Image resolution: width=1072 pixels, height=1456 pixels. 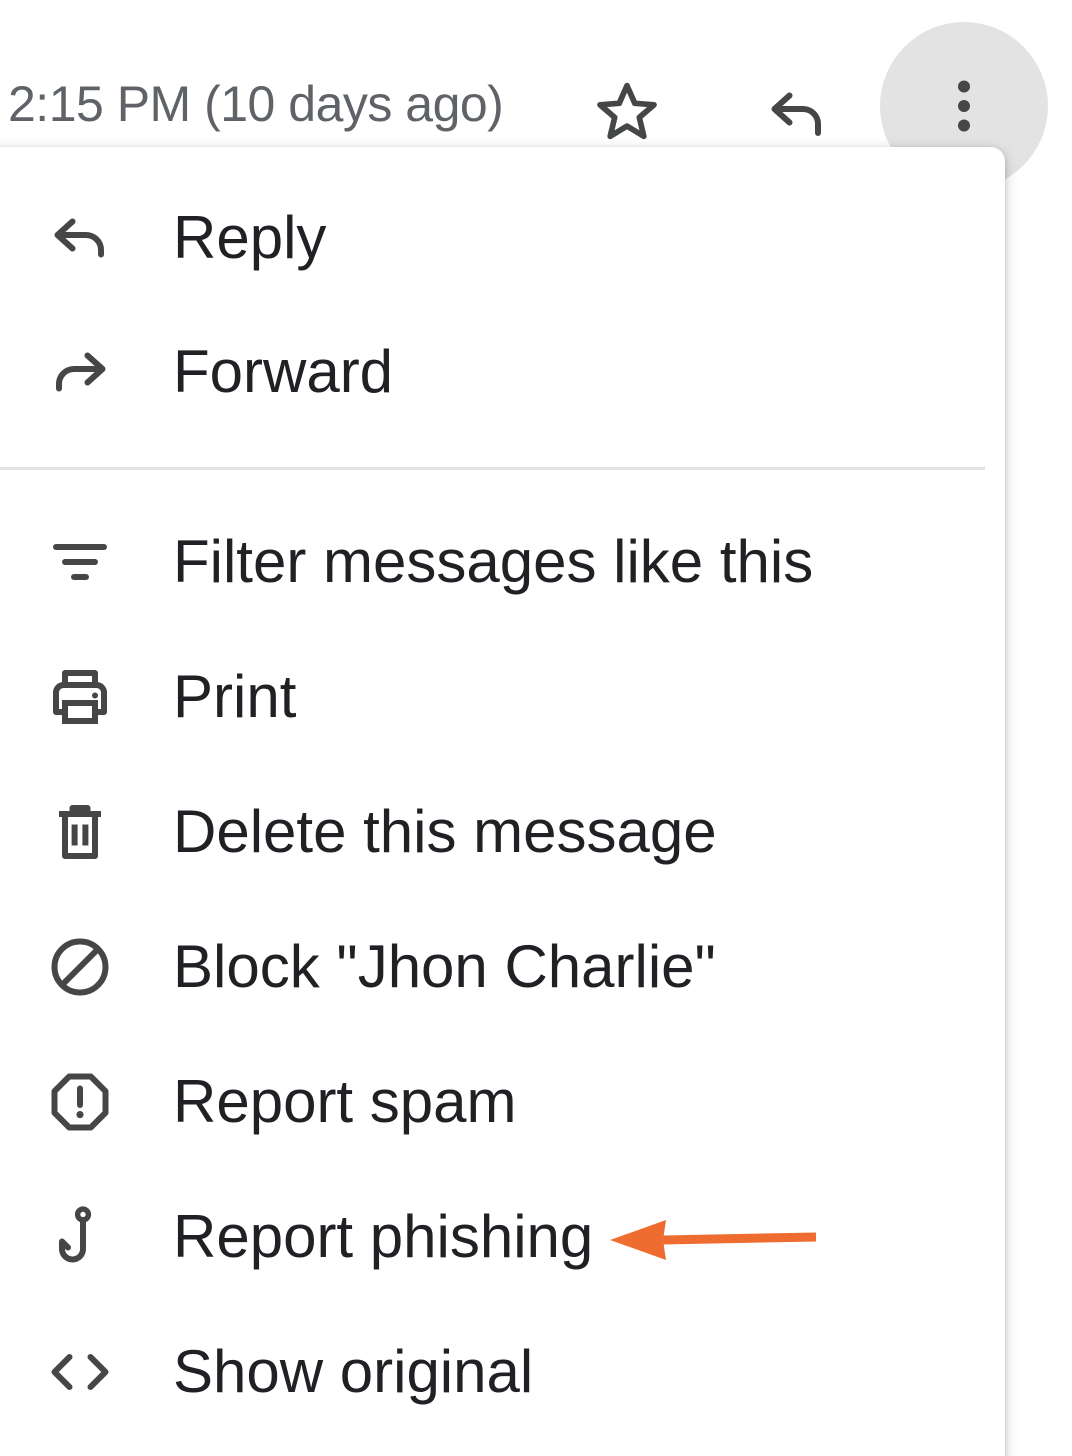 I want to click on menu-item-label: Block "Jhon Charlie", so click(x=444, y=966).